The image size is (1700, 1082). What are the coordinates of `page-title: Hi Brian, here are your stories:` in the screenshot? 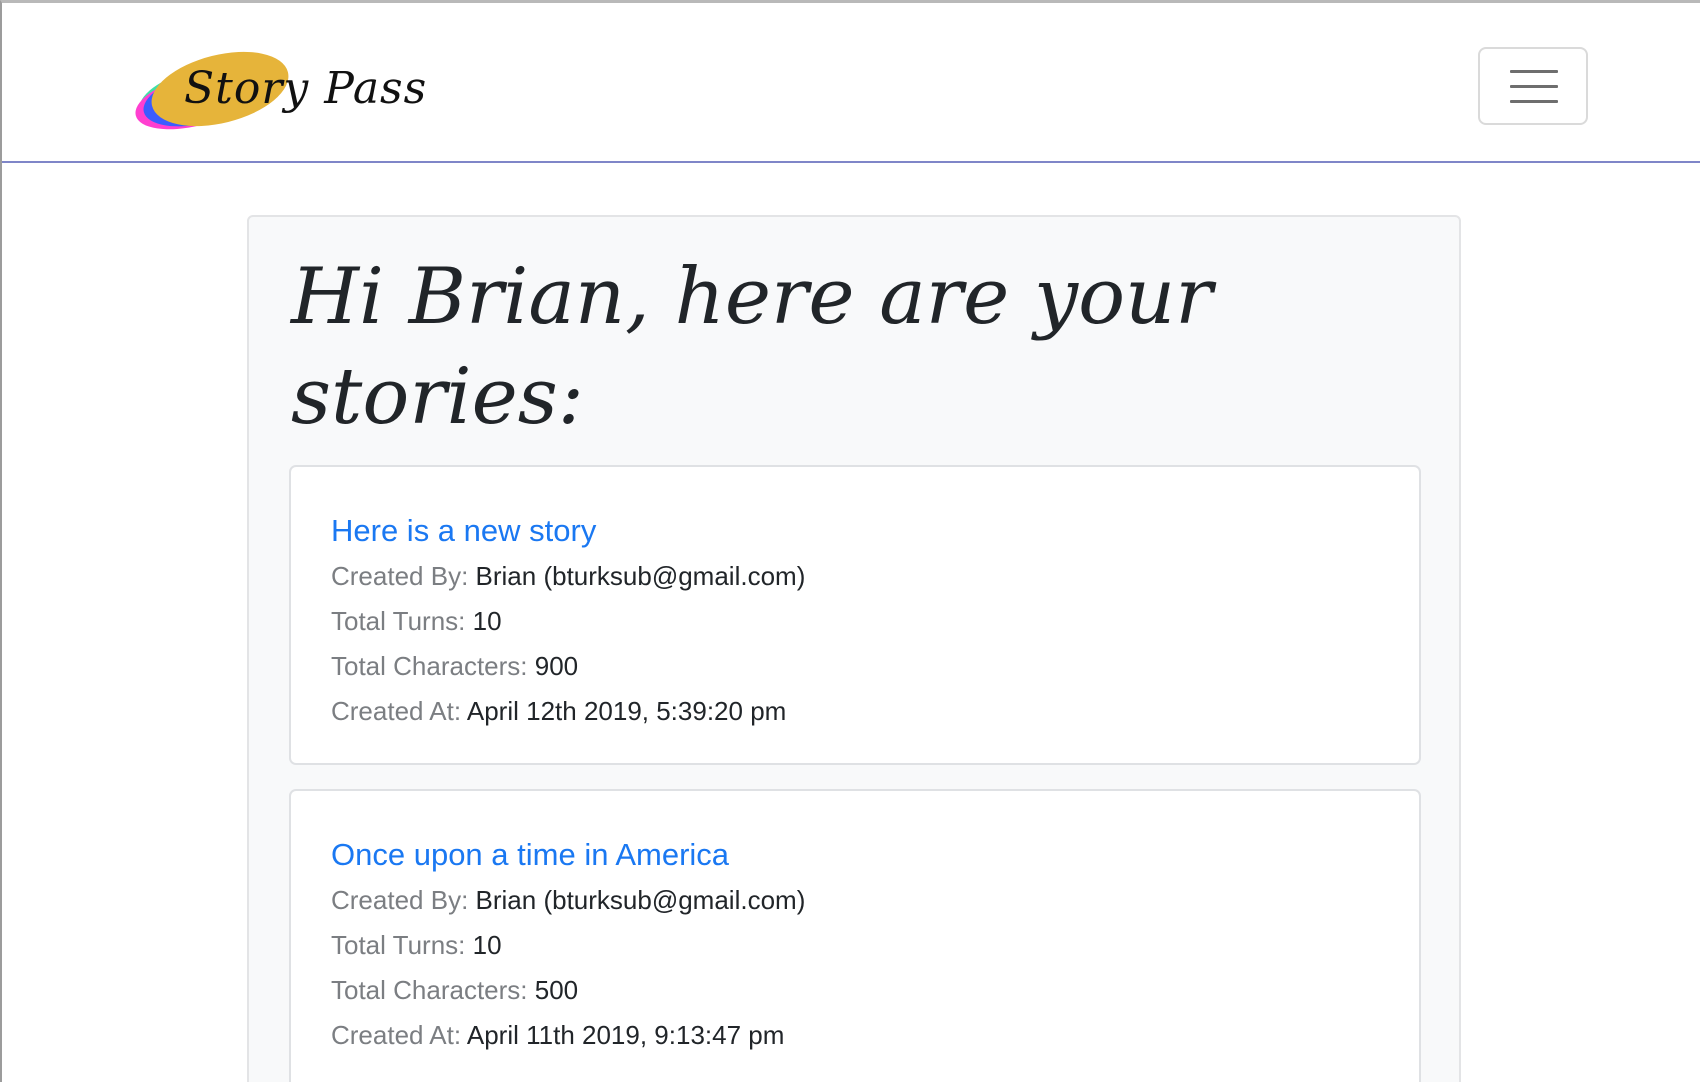 It's located at (752, 347).